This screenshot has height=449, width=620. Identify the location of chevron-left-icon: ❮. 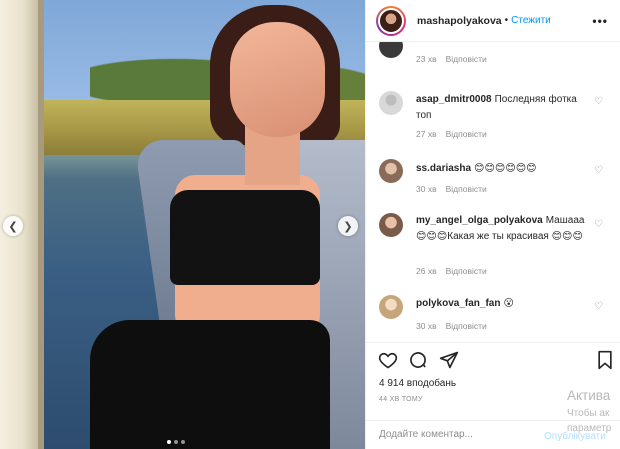
(13, 226).